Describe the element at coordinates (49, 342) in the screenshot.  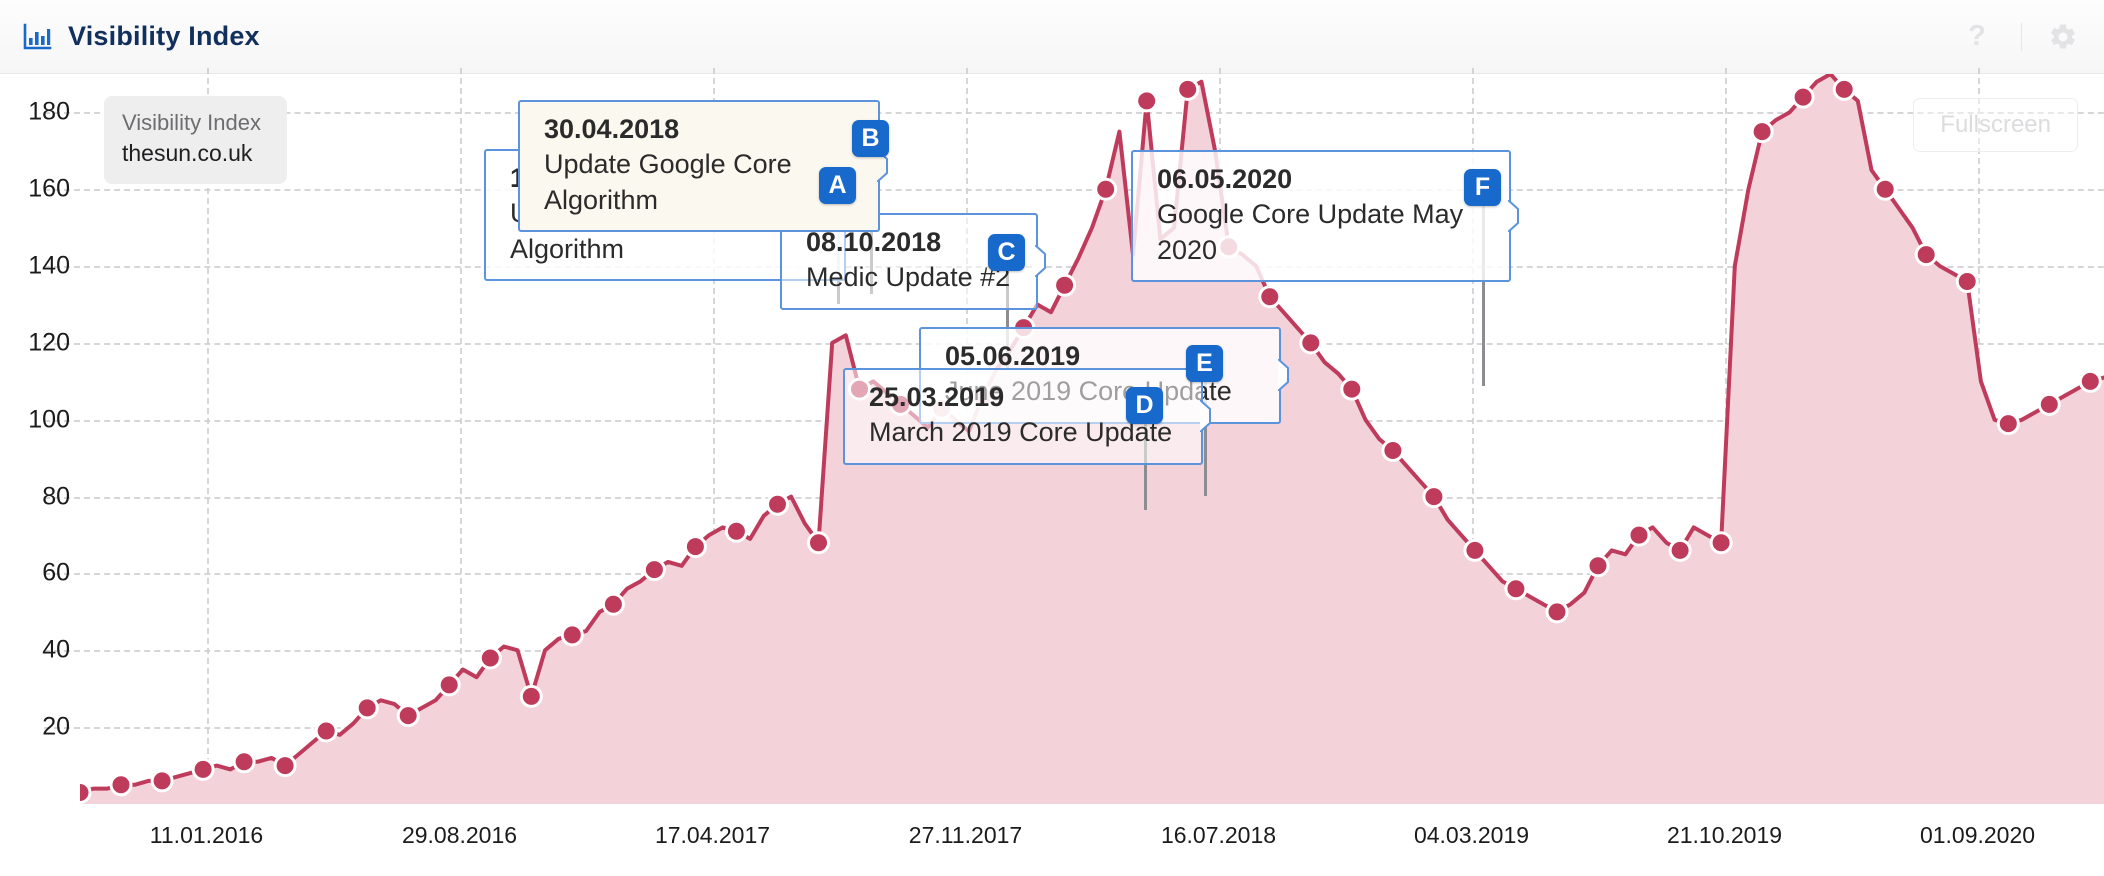
I see `y-axis-tick-label: 120` at that location.